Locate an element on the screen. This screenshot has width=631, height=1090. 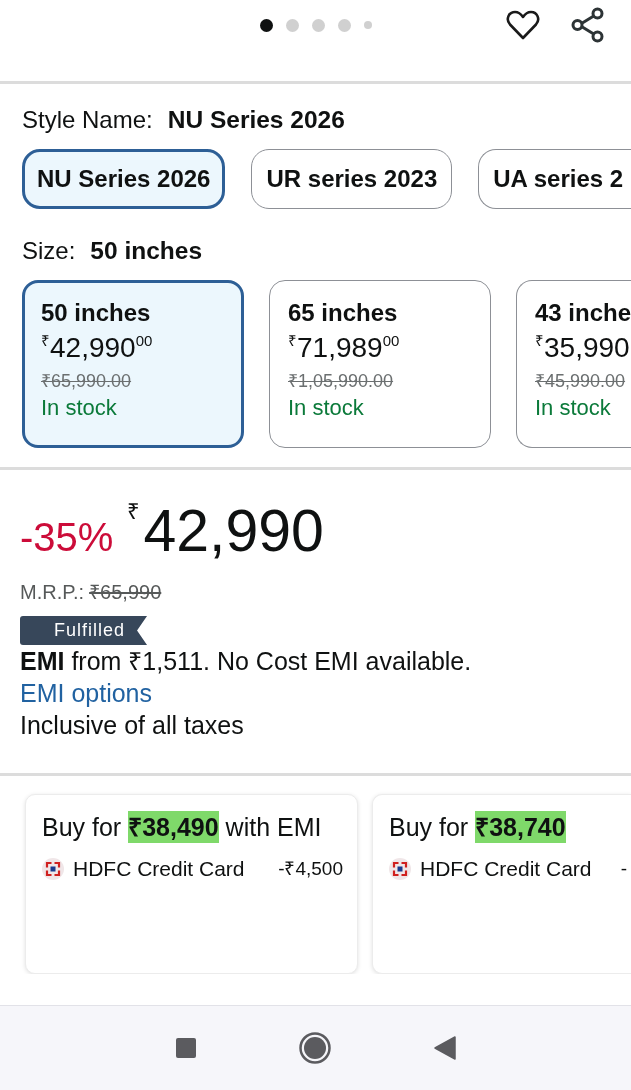
style-label: Style Name: is located at coordinates (87, 119).